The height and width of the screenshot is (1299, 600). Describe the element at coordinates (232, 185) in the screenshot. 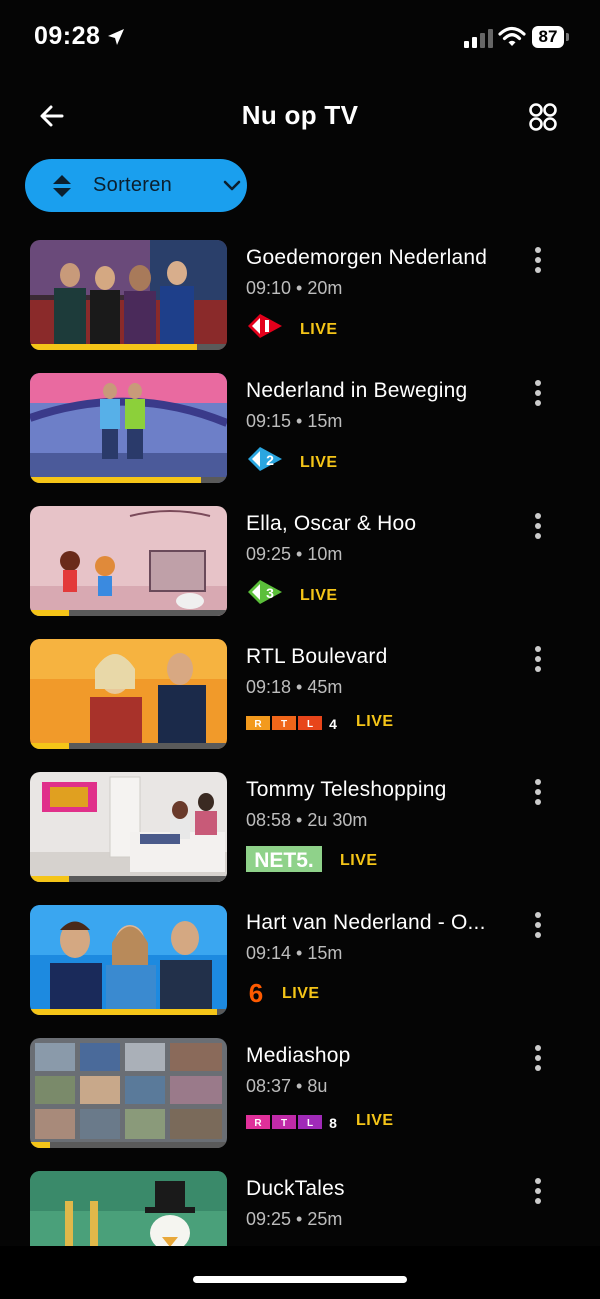

I see `chevron-down-icon` at that location.